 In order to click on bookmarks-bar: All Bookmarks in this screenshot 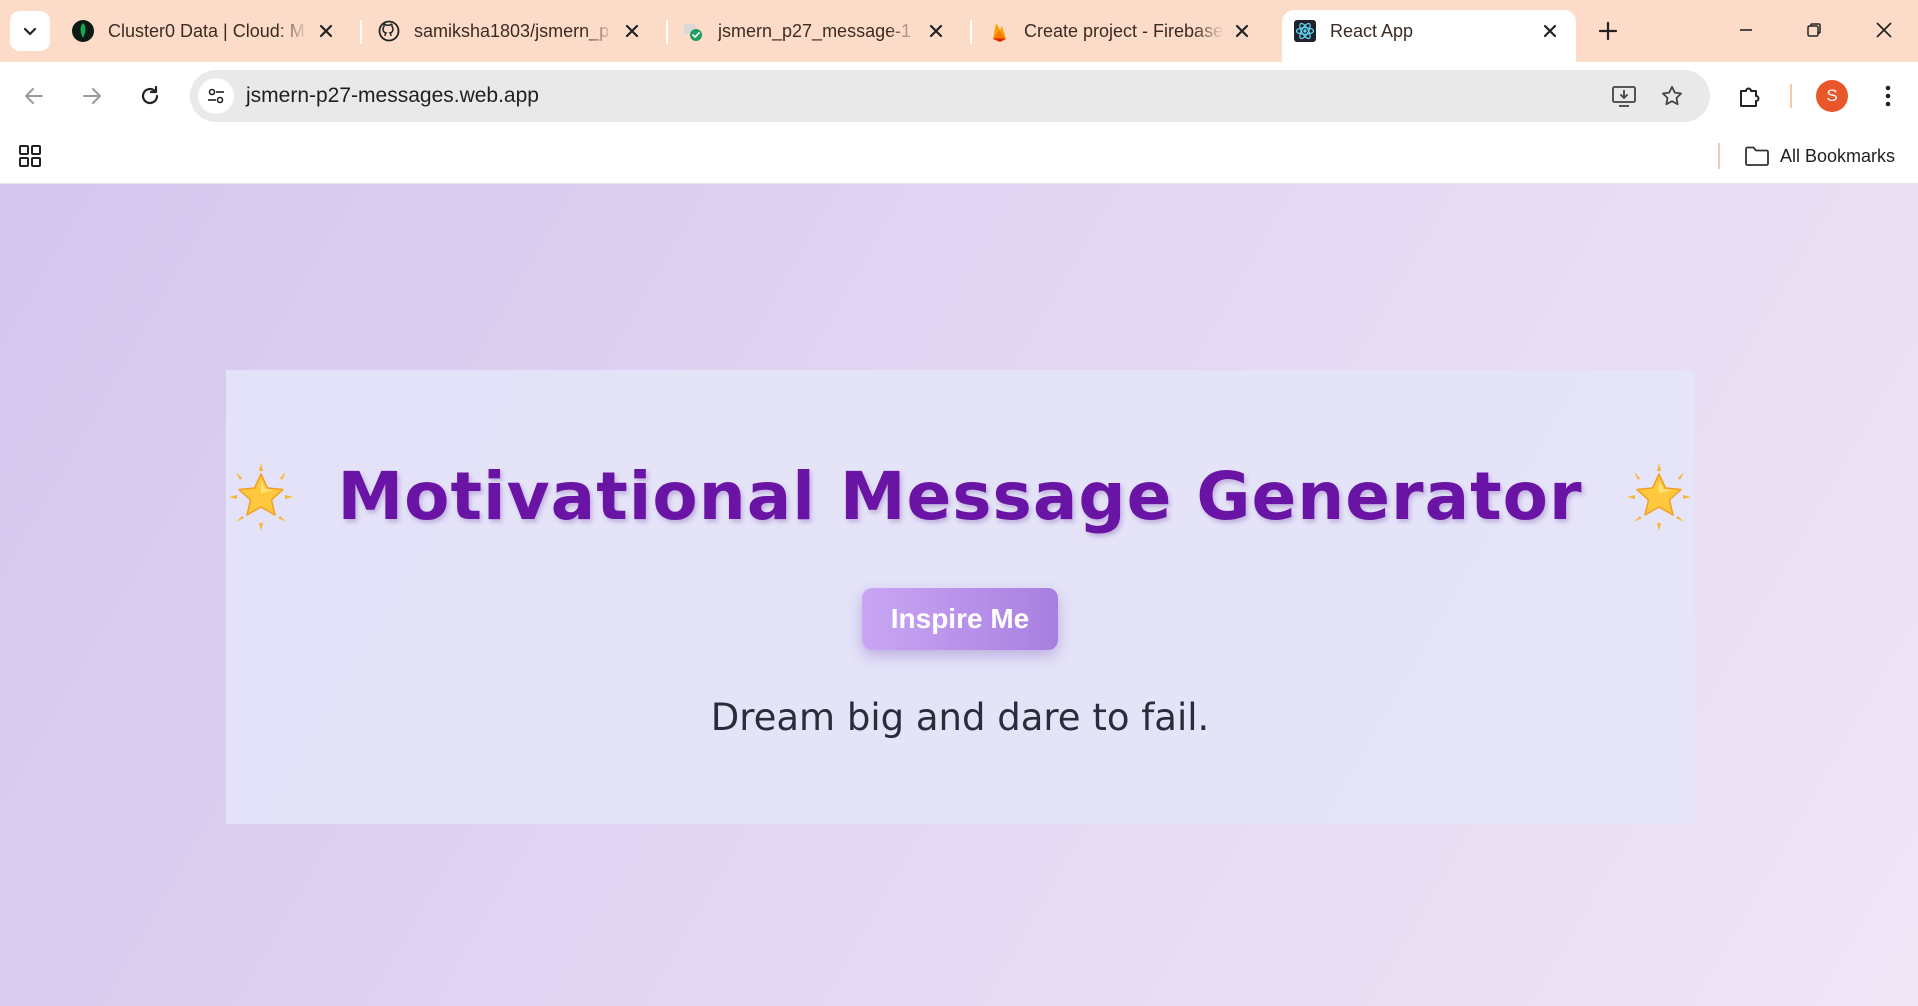, I will do `click(959, 157)`.